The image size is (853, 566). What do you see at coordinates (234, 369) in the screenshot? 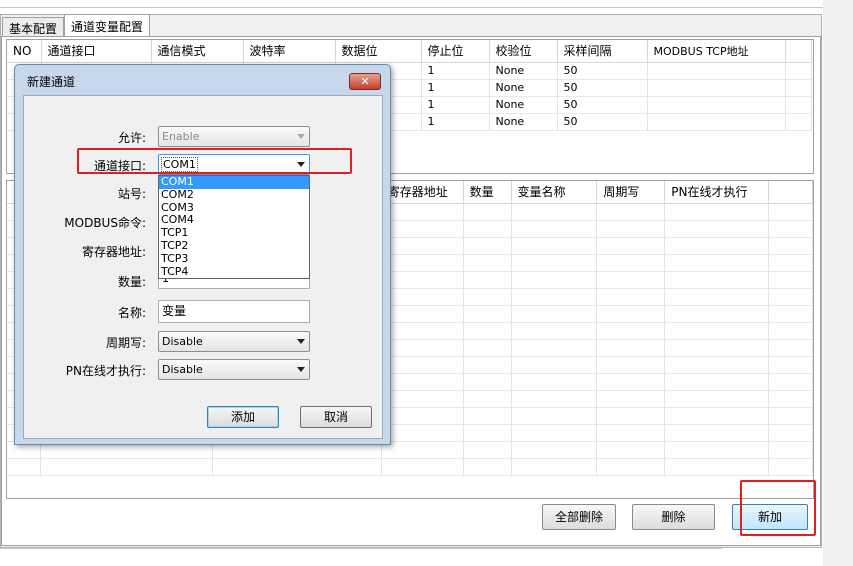
I see `pn-online-select: Disable` at bounding box center [234, 369].